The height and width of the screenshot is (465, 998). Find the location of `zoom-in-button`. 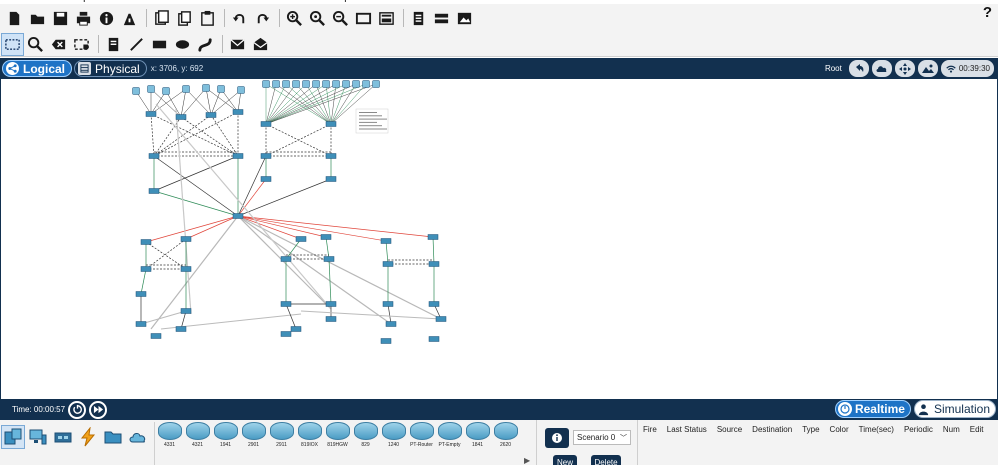

zoom-in-button is located at coordinates (294, 18).